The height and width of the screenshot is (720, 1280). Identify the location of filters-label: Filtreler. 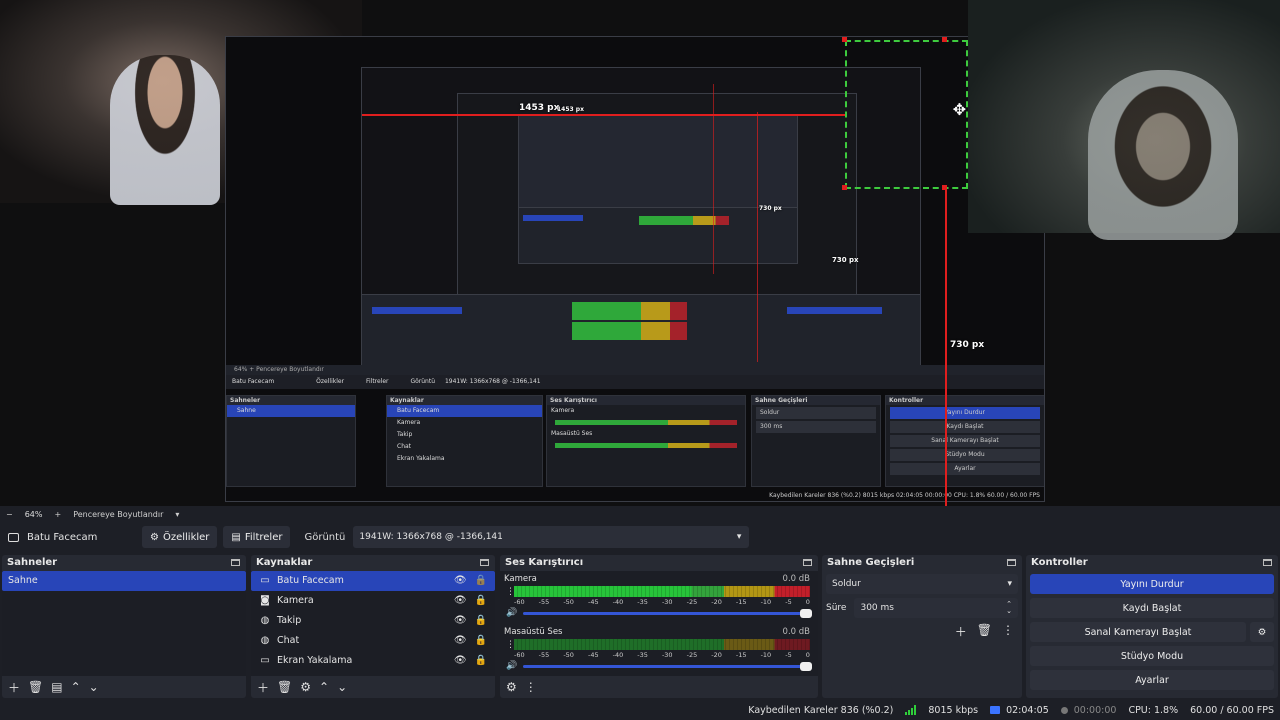
(263, 537).